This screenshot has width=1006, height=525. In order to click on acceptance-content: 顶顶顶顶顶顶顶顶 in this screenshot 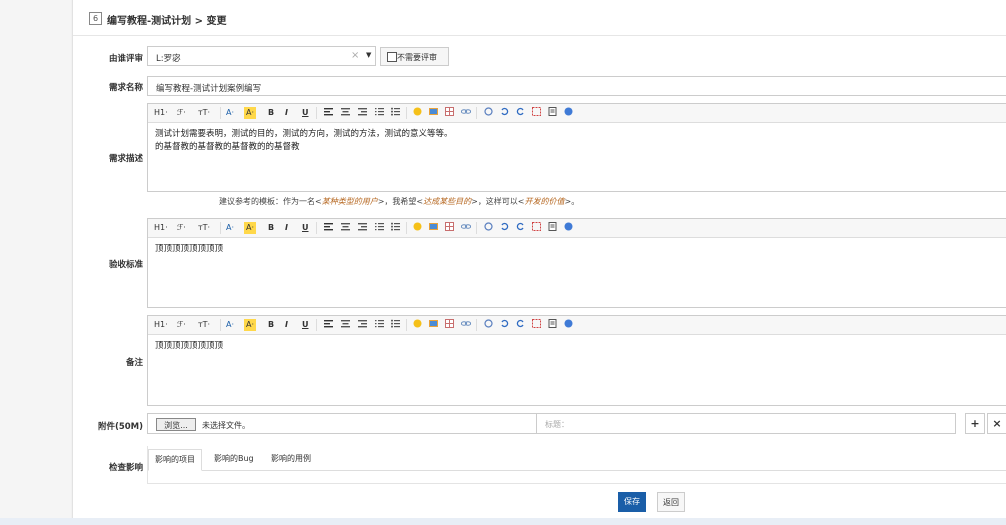, I will do `click(189, 249)`.